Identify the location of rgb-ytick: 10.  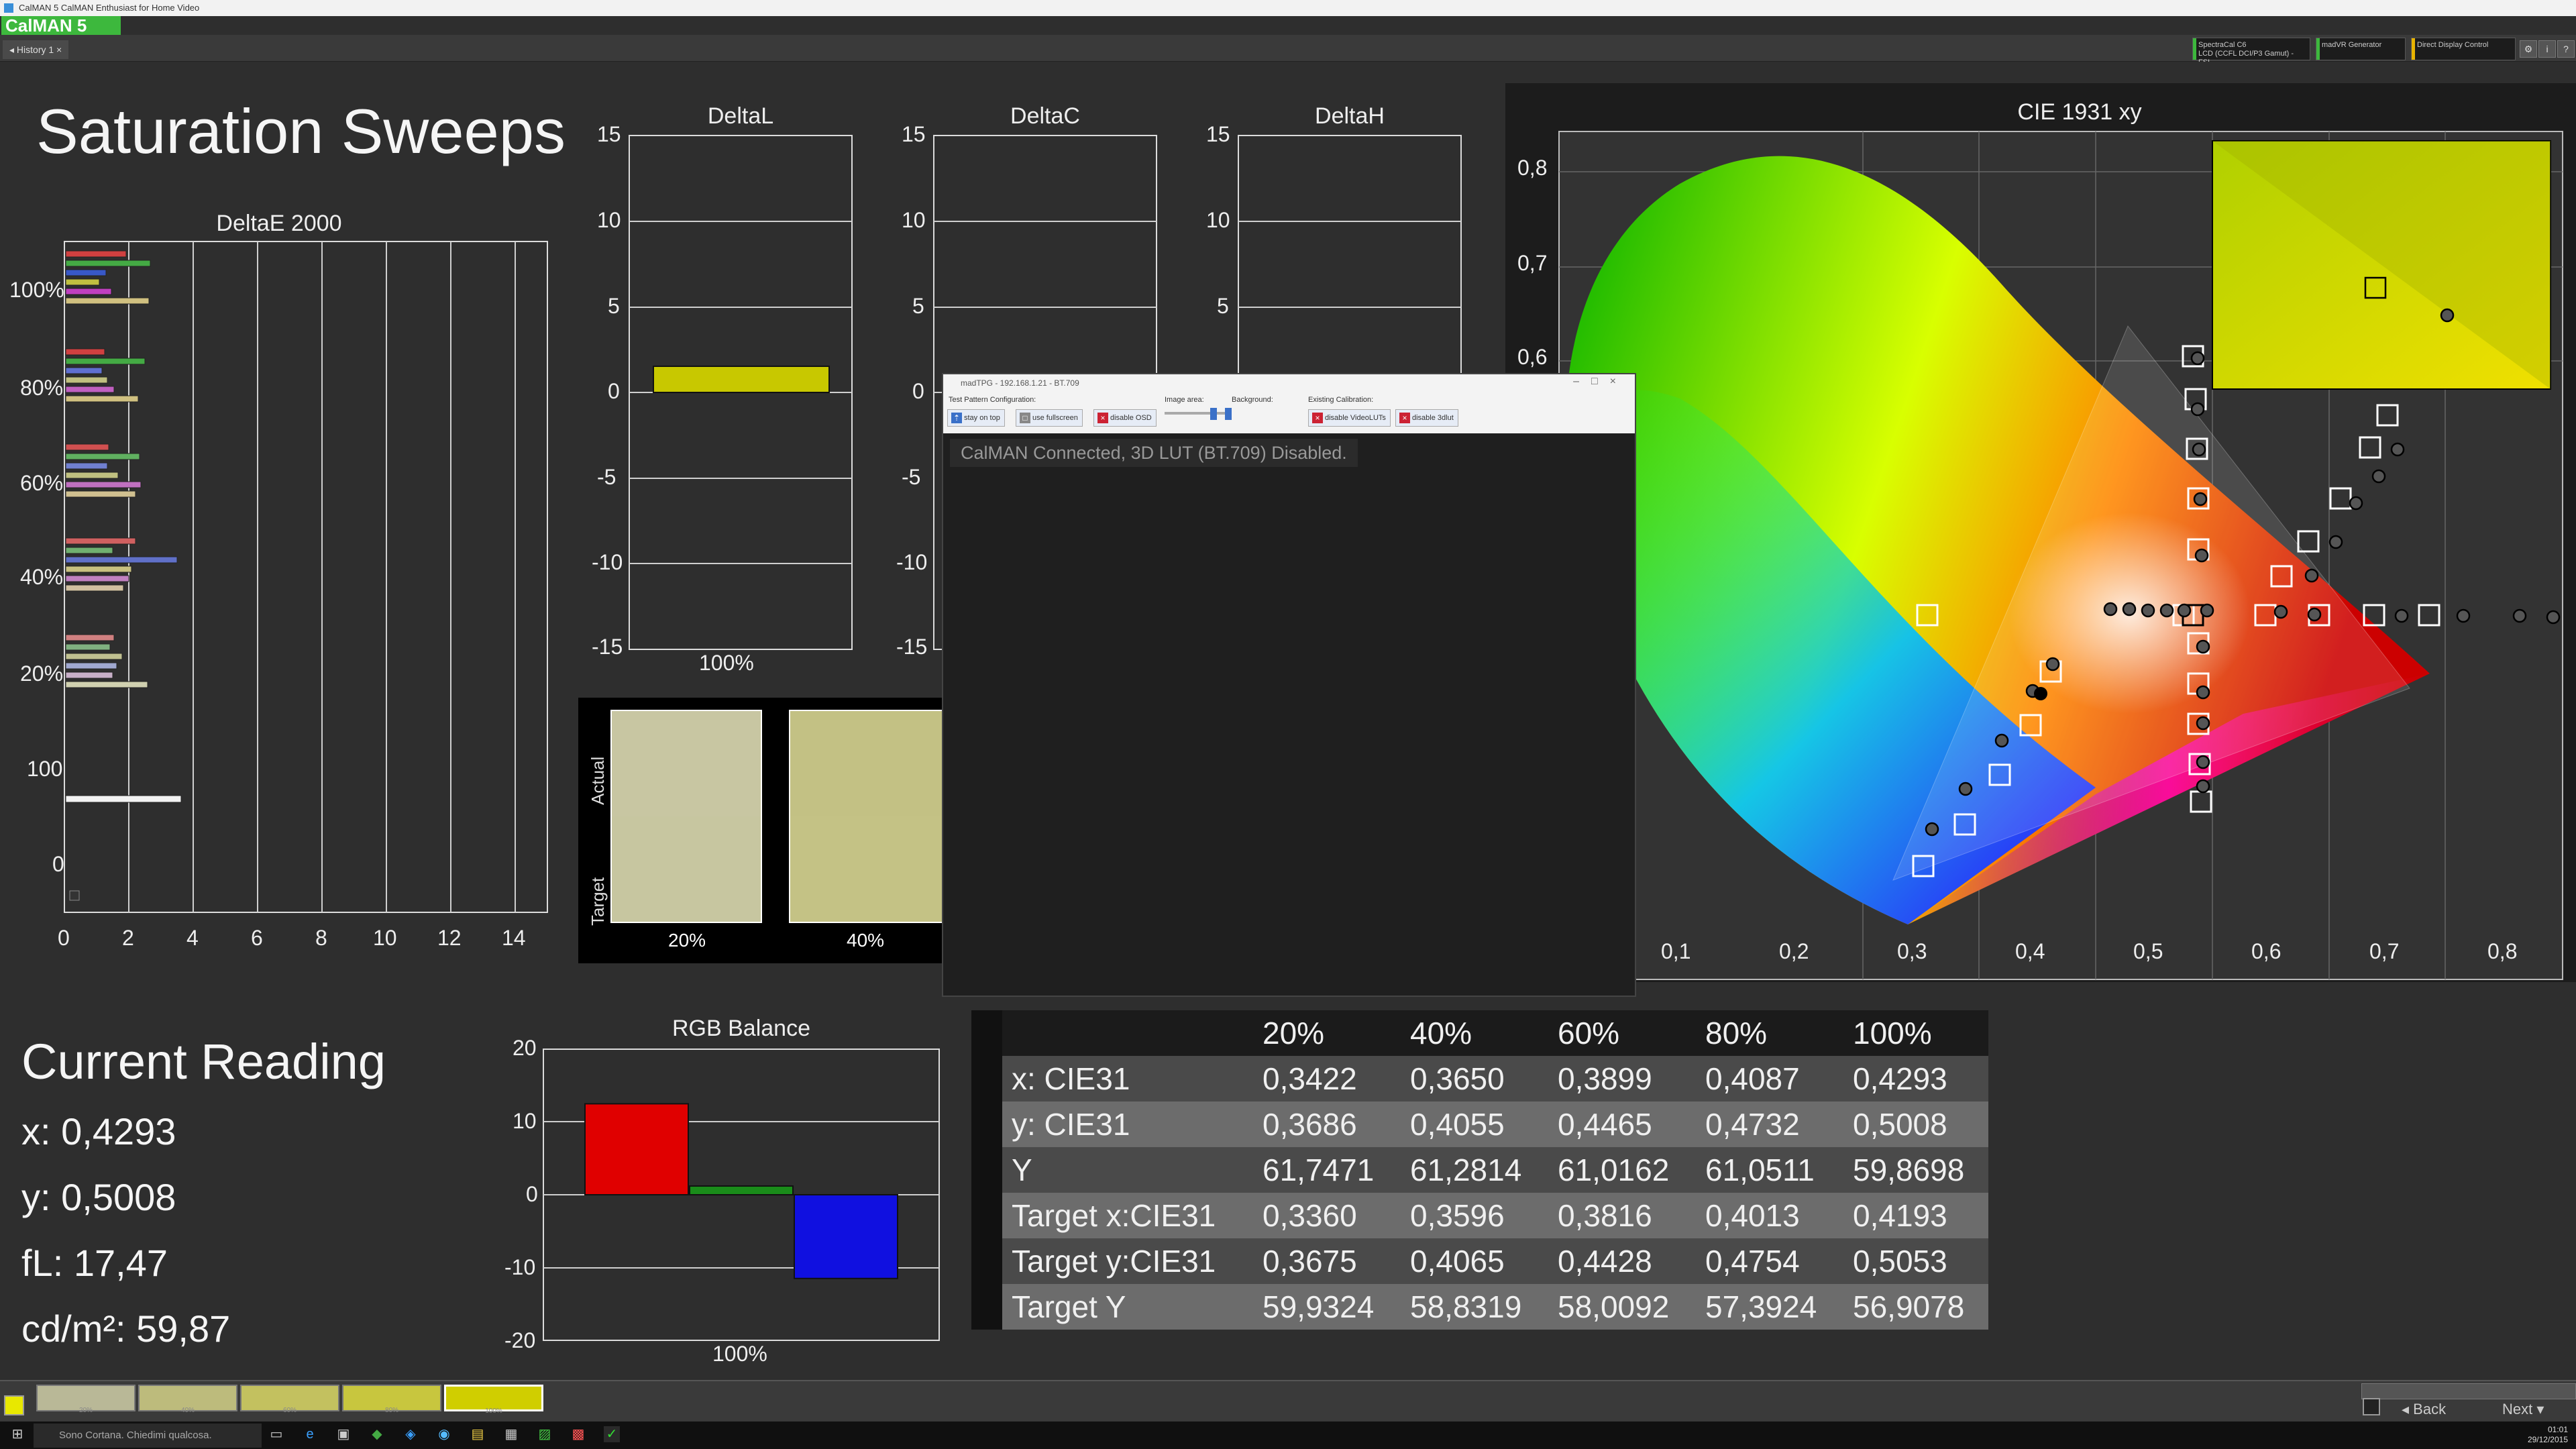
(525, 1121).